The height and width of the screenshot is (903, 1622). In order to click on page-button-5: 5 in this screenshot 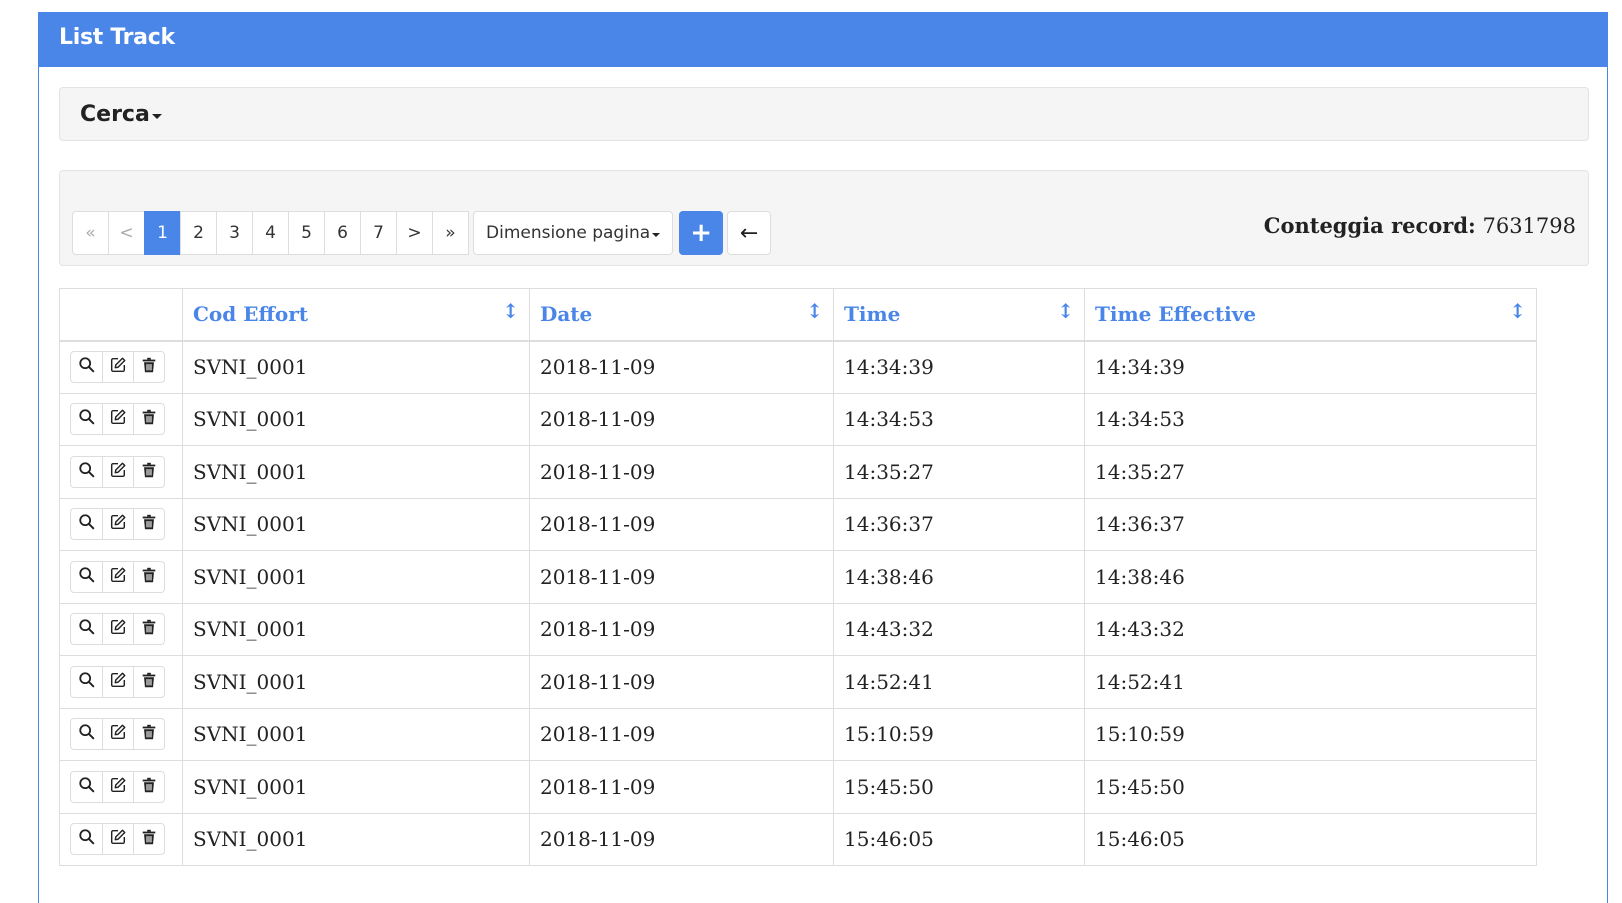, I will do `click(306, 233)`.